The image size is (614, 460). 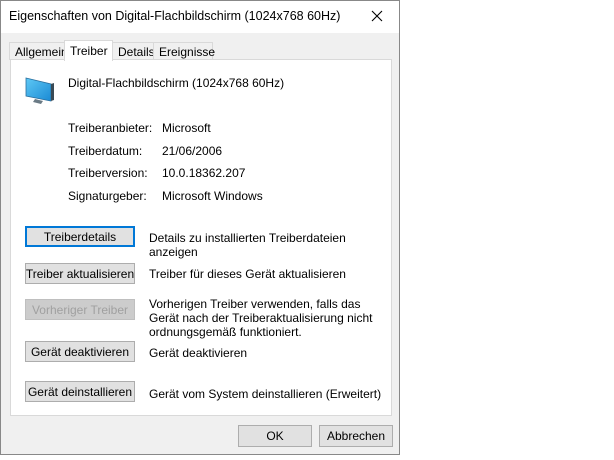 What do you see at coordinates (192, 151) in the screenshot?
I see `driver-date-value: 21/06/2006` at bounding box center [192, 151].